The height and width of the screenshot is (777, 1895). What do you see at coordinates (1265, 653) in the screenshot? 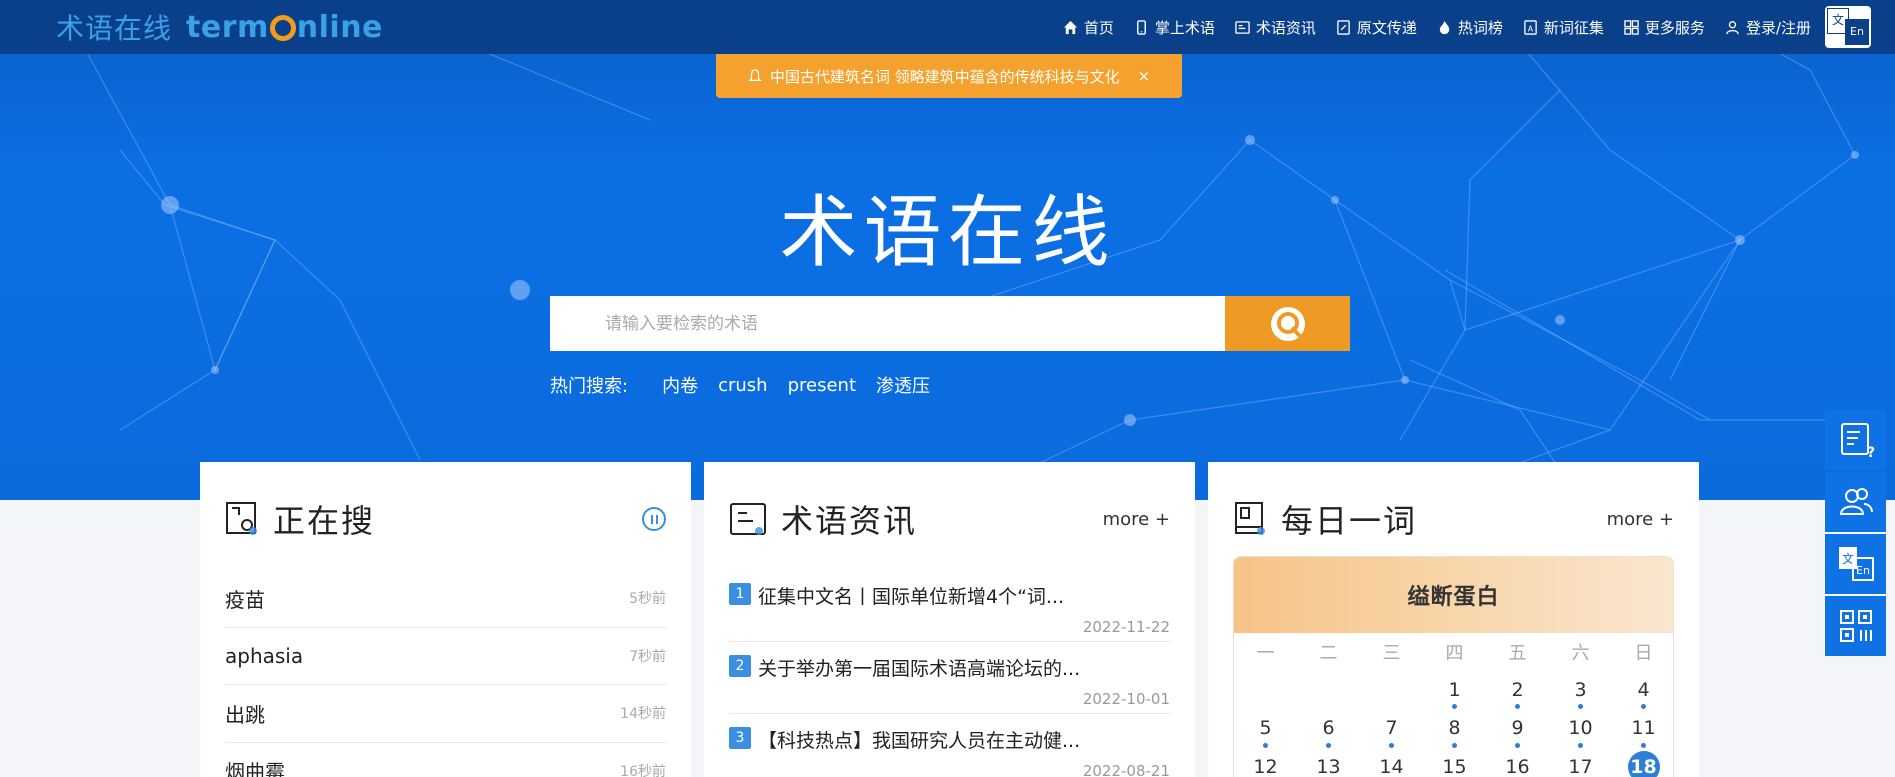
I see `weekday-label: 一` at bounding box center [1265, 653].